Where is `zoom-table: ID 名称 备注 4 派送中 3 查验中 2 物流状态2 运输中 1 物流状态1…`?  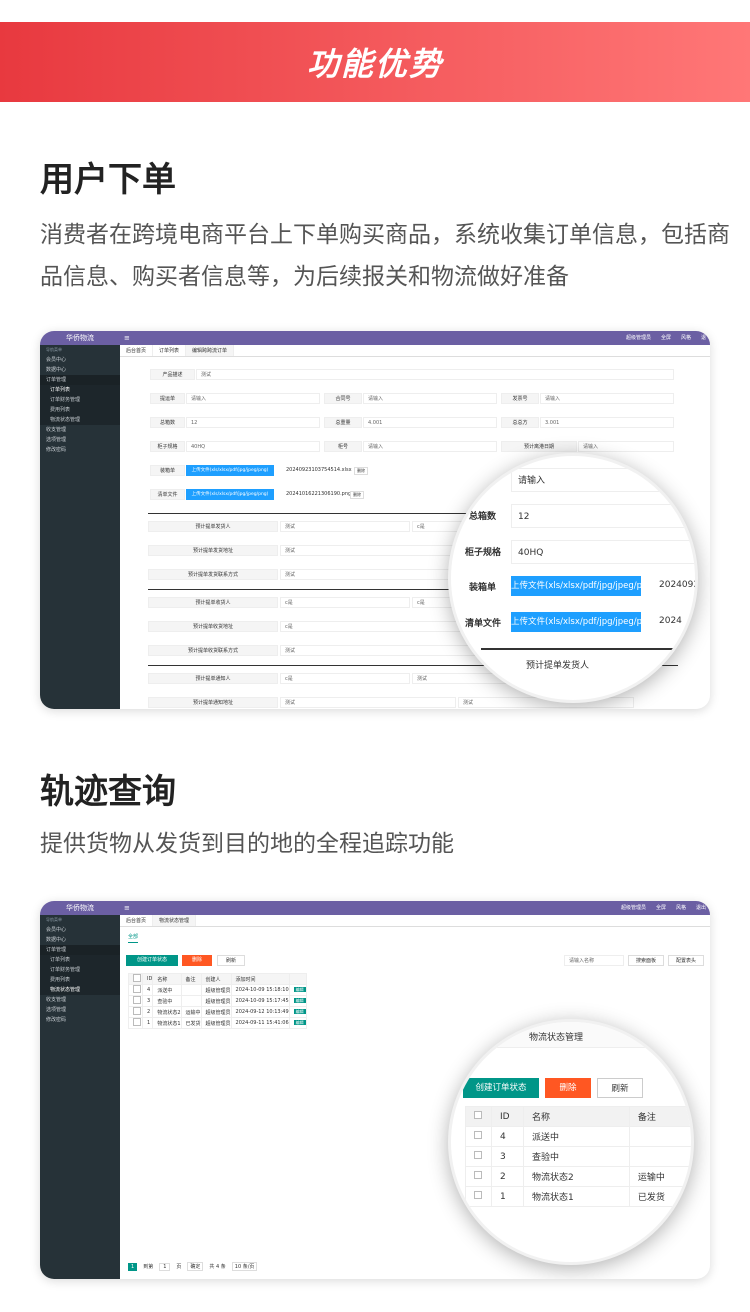
zoom-table: ID 名称 备注 4 派送中 3 查验中 2 物流状态2 运输中 1 物流状态1… is located at coordinates (578, 1156).